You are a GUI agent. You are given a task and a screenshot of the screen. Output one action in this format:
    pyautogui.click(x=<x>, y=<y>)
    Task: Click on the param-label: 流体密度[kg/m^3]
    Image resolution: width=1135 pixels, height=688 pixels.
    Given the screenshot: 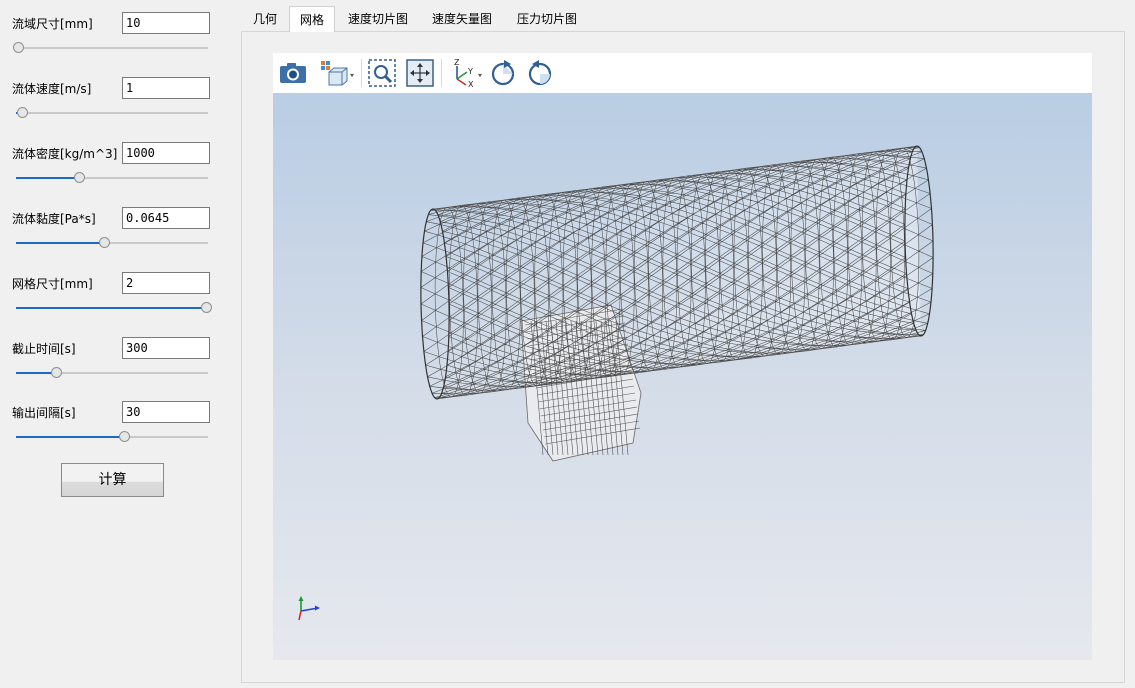 What is the action you would take?
    pyautogui.click(x=65, y=154)
    